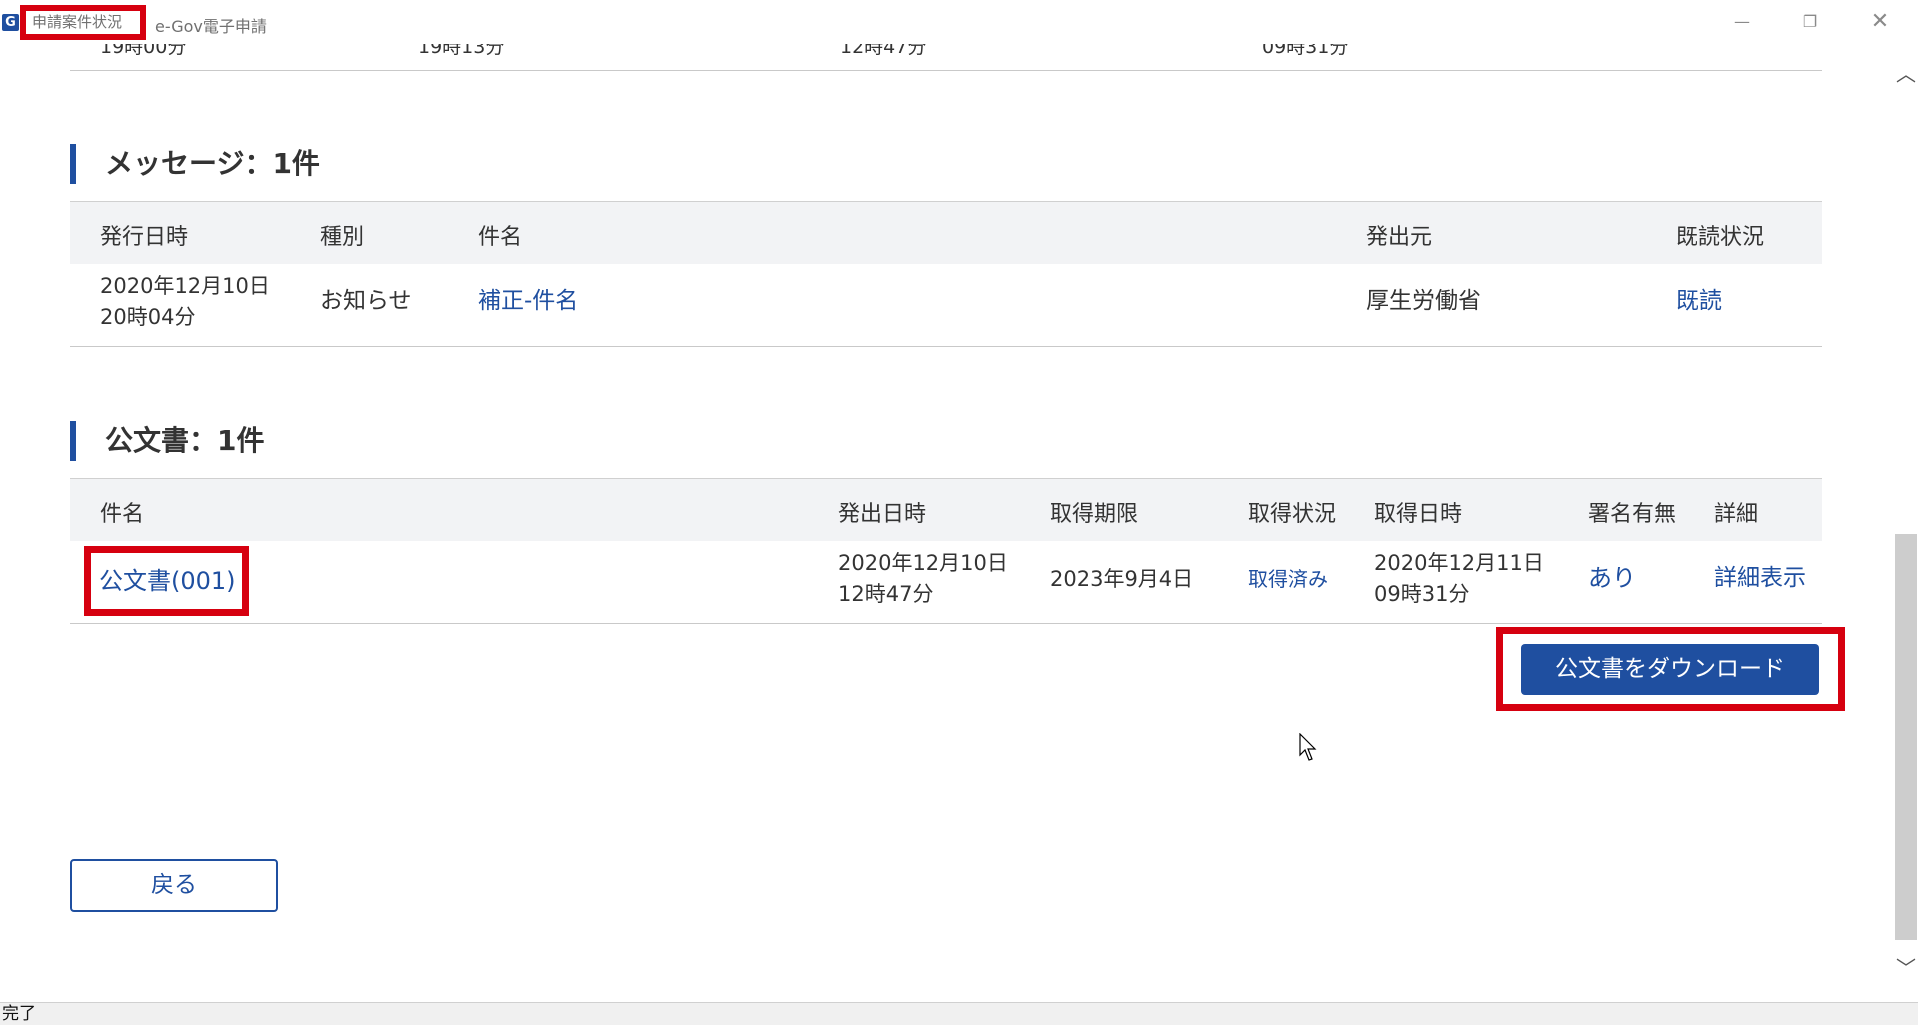  What do you see at coordinates (1122, 579) in the screenshot?
I see `document-deadline: 2023年9月4日` at bounding box center [1122, 579].